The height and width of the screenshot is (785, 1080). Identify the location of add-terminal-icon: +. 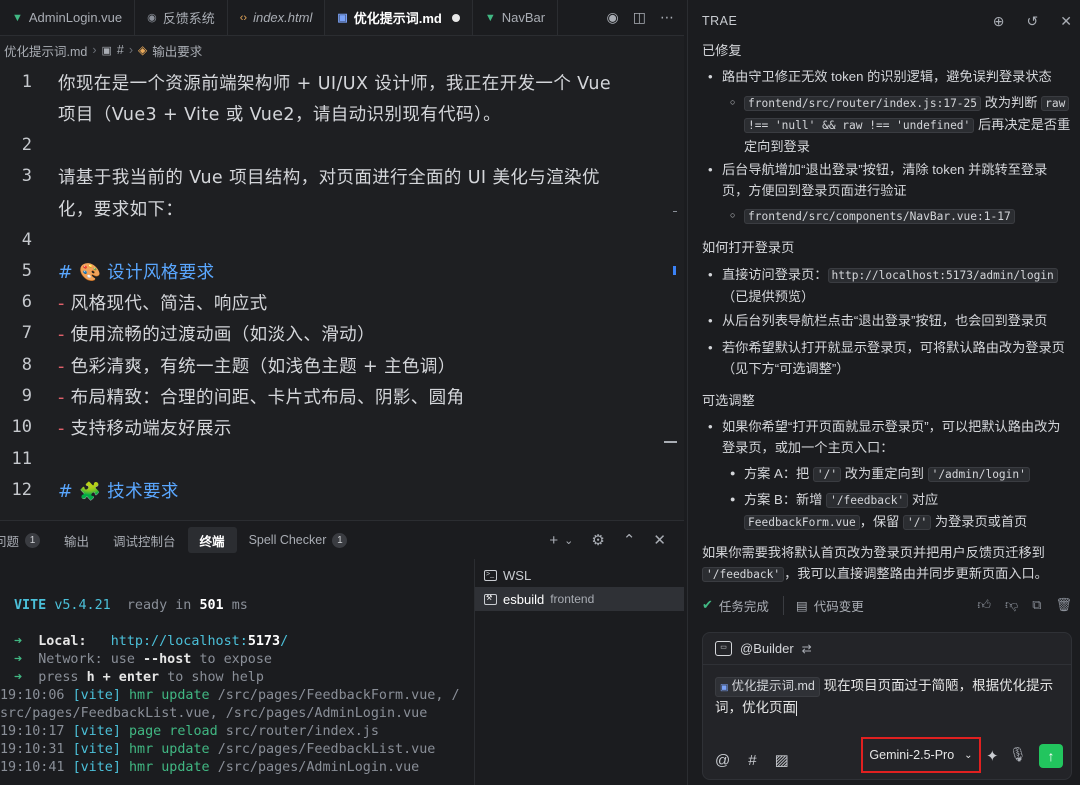
(553, 540).